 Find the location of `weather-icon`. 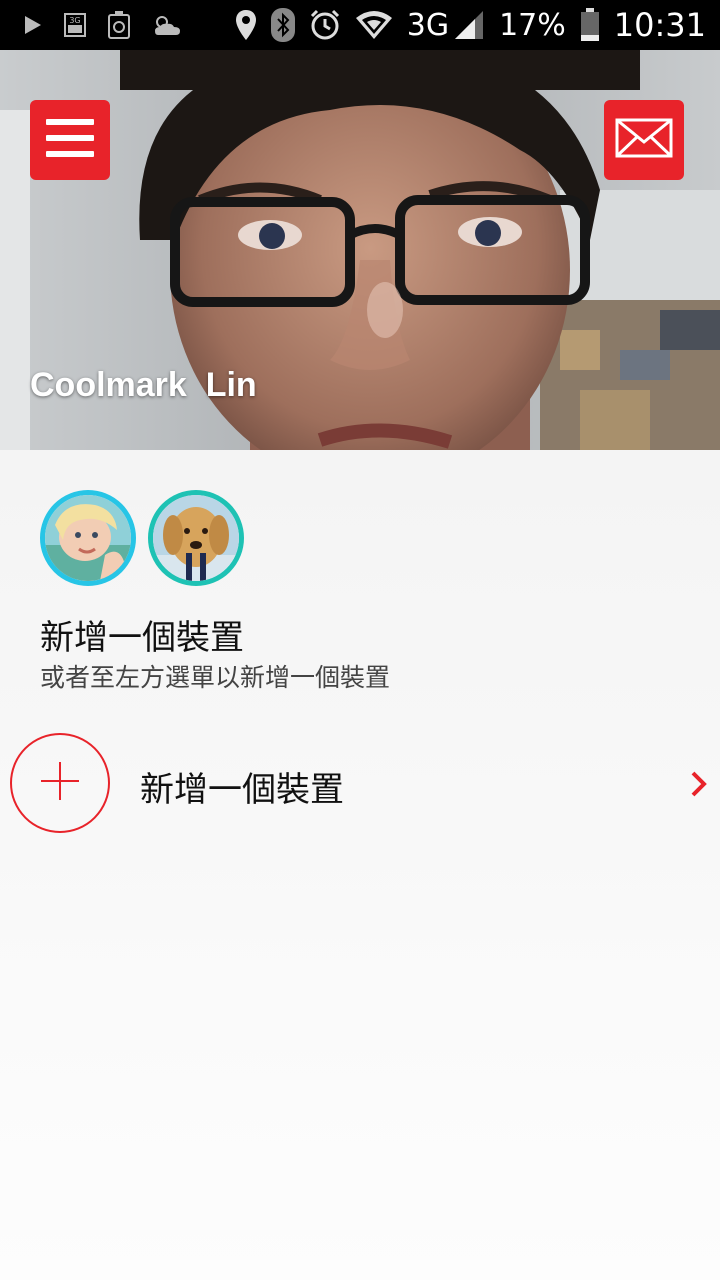

weather-icon is located at coordinates (167, 25).